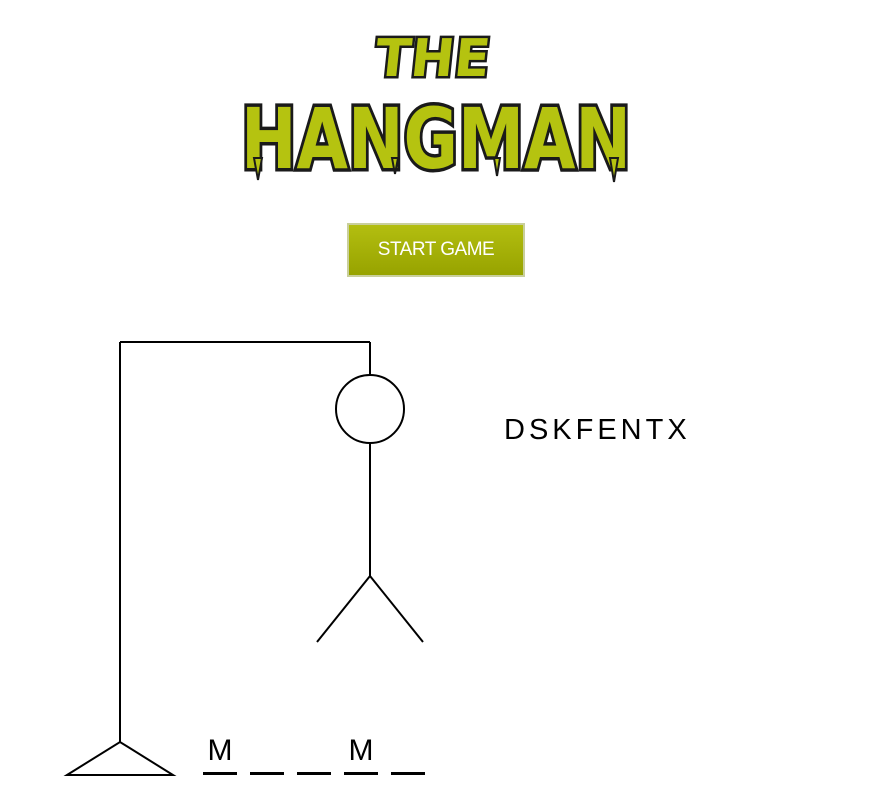 This screenshot has height=809, width=870. Describe the element at coordinates (597, 430) in the screenshot. I see `guessed-letters: DSKFENTX` at that location.